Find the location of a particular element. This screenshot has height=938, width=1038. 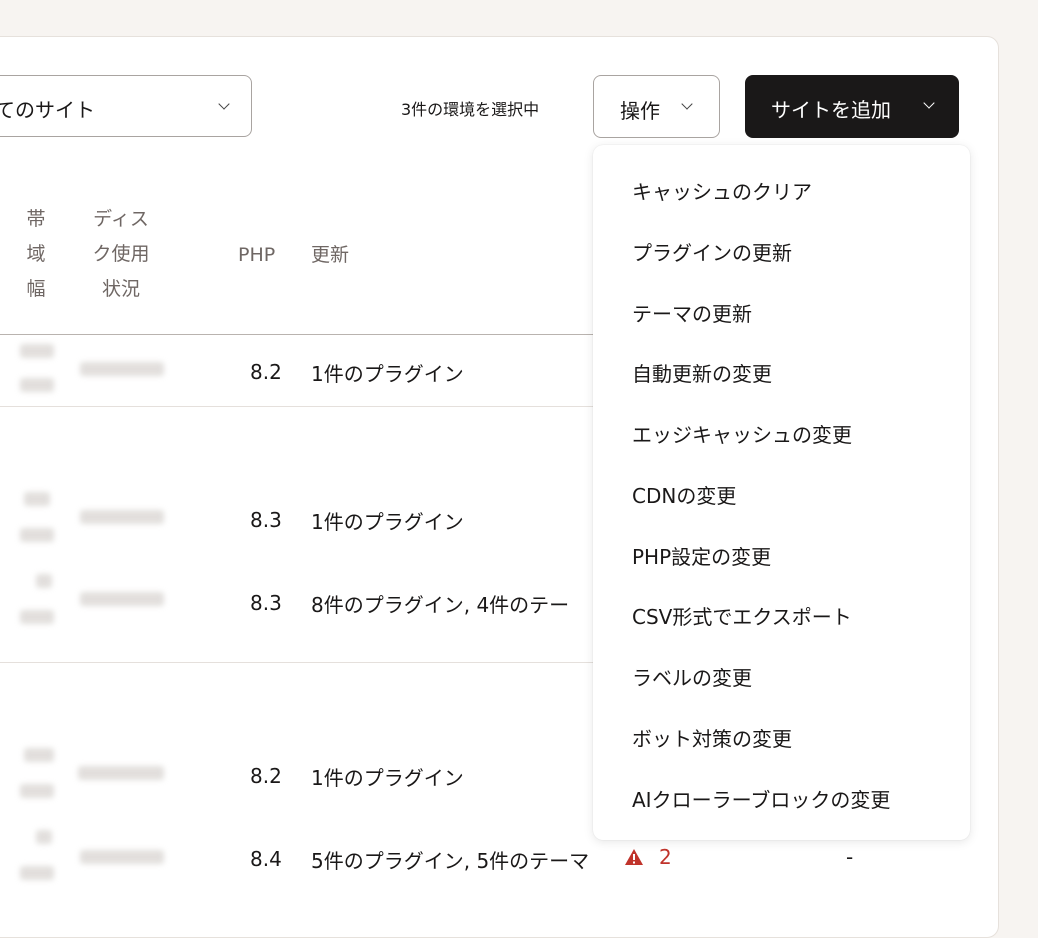

header-line: 帯 is located at coordinates (36, 219).